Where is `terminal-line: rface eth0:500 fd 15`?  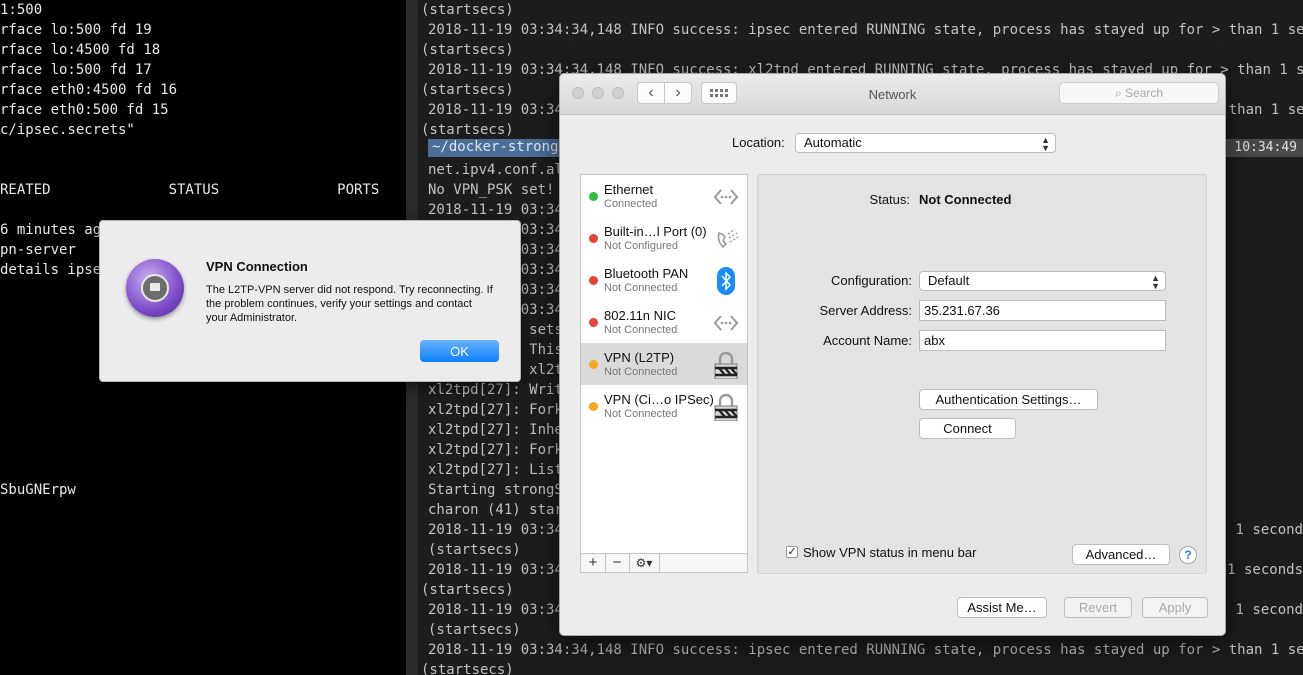 terminal-line: rface eth0:500 fd 15 is located at coordinates (84, 110).